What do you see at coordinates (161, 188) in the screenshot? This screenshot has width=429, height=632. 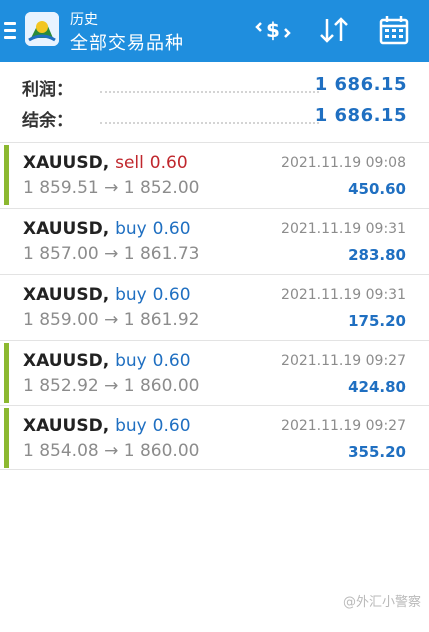 I see `deal-close-price: 1 852.00` at bounding box center [161, 188].